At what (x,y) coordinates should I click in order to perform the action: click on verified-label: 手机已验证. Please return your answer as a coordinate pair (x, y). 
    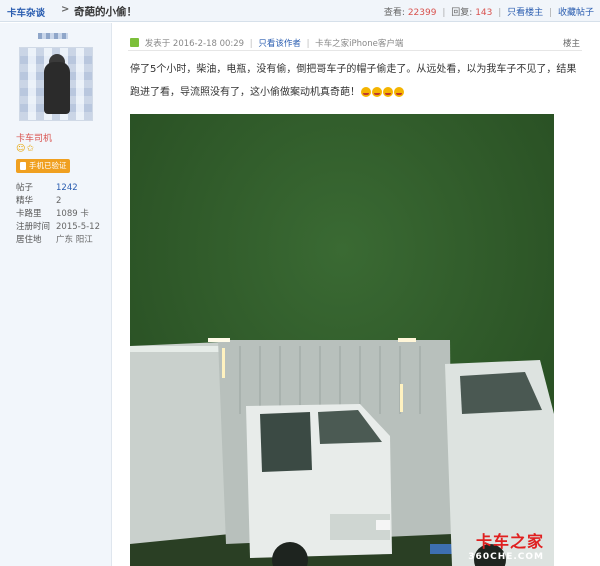
    Looking at the image, I should click on (48, 165).